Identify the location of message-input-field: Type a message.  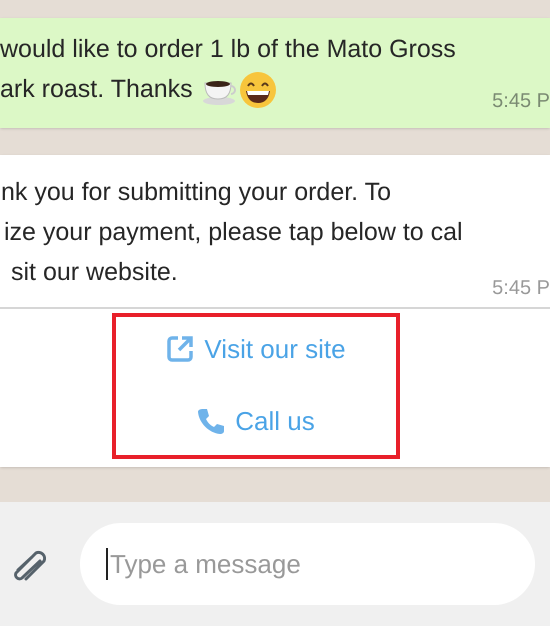
(307, 564).